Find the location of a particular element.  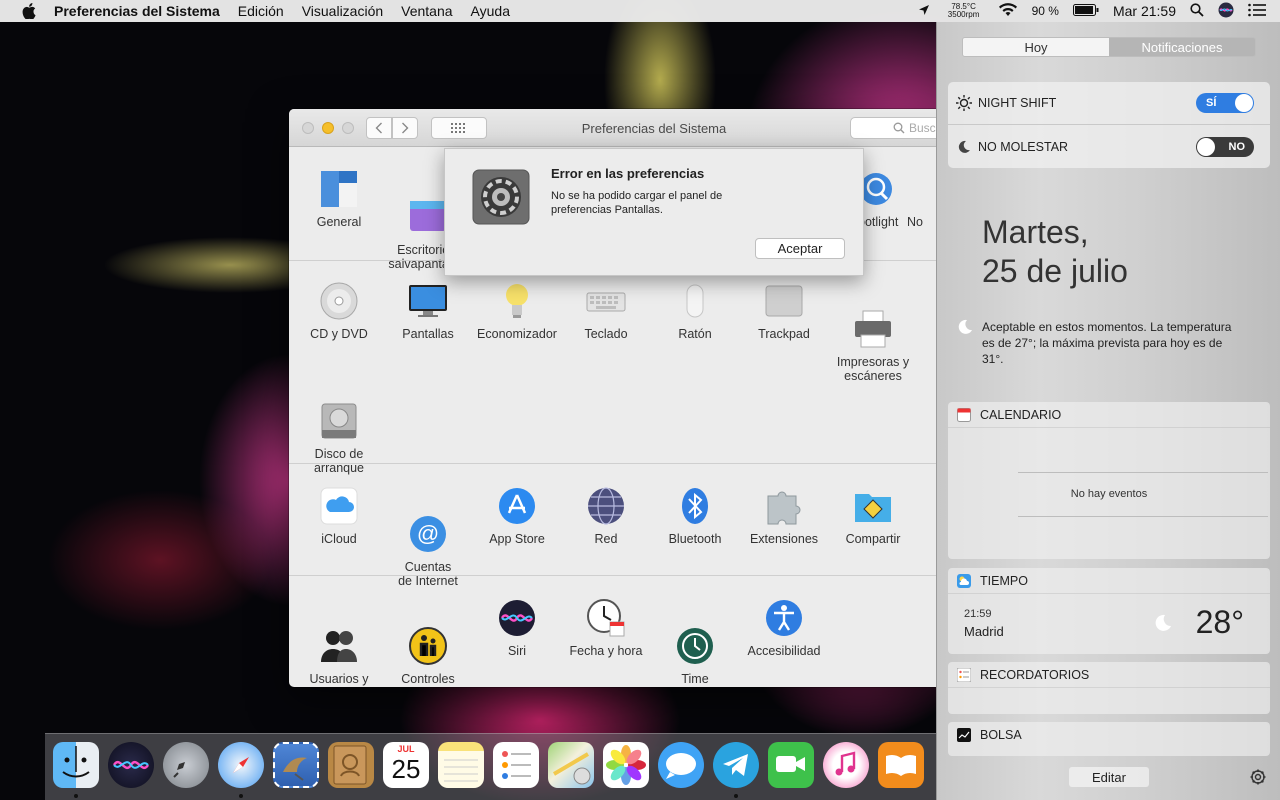

lightbulb-icon is located at coordinates (517, 301).